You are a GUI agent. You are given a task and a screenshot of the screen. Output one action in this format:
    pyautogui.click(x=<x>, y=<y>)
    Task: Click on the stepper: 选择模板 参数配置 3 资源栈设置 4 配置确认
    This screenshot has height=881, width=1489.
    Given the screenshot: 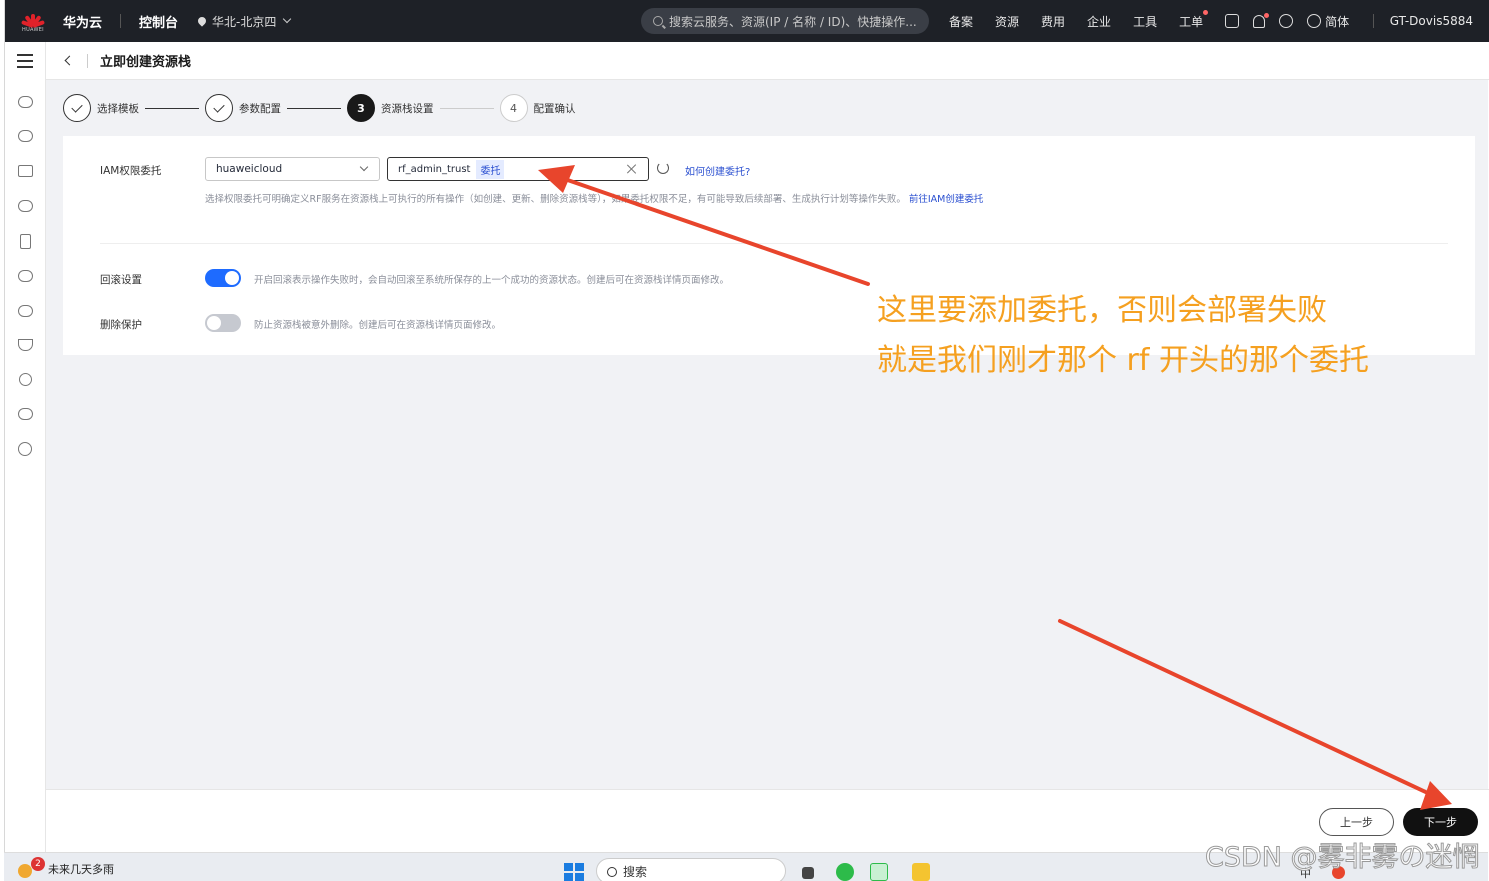 What is the action you would take?
    pyautogui.click(x=319, y=108)
    